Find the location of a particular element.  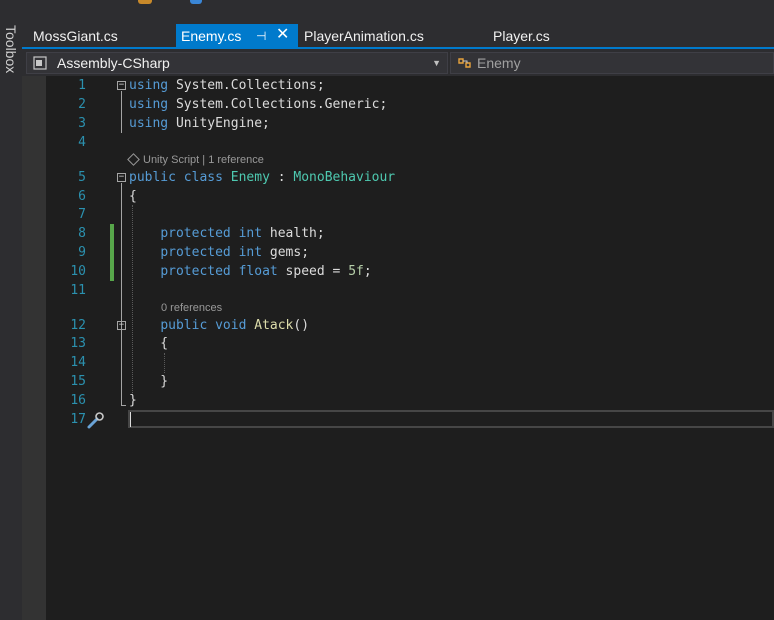

tab-playeranimation: PlayerAnimation.cs is located at coordinates (394, 36).